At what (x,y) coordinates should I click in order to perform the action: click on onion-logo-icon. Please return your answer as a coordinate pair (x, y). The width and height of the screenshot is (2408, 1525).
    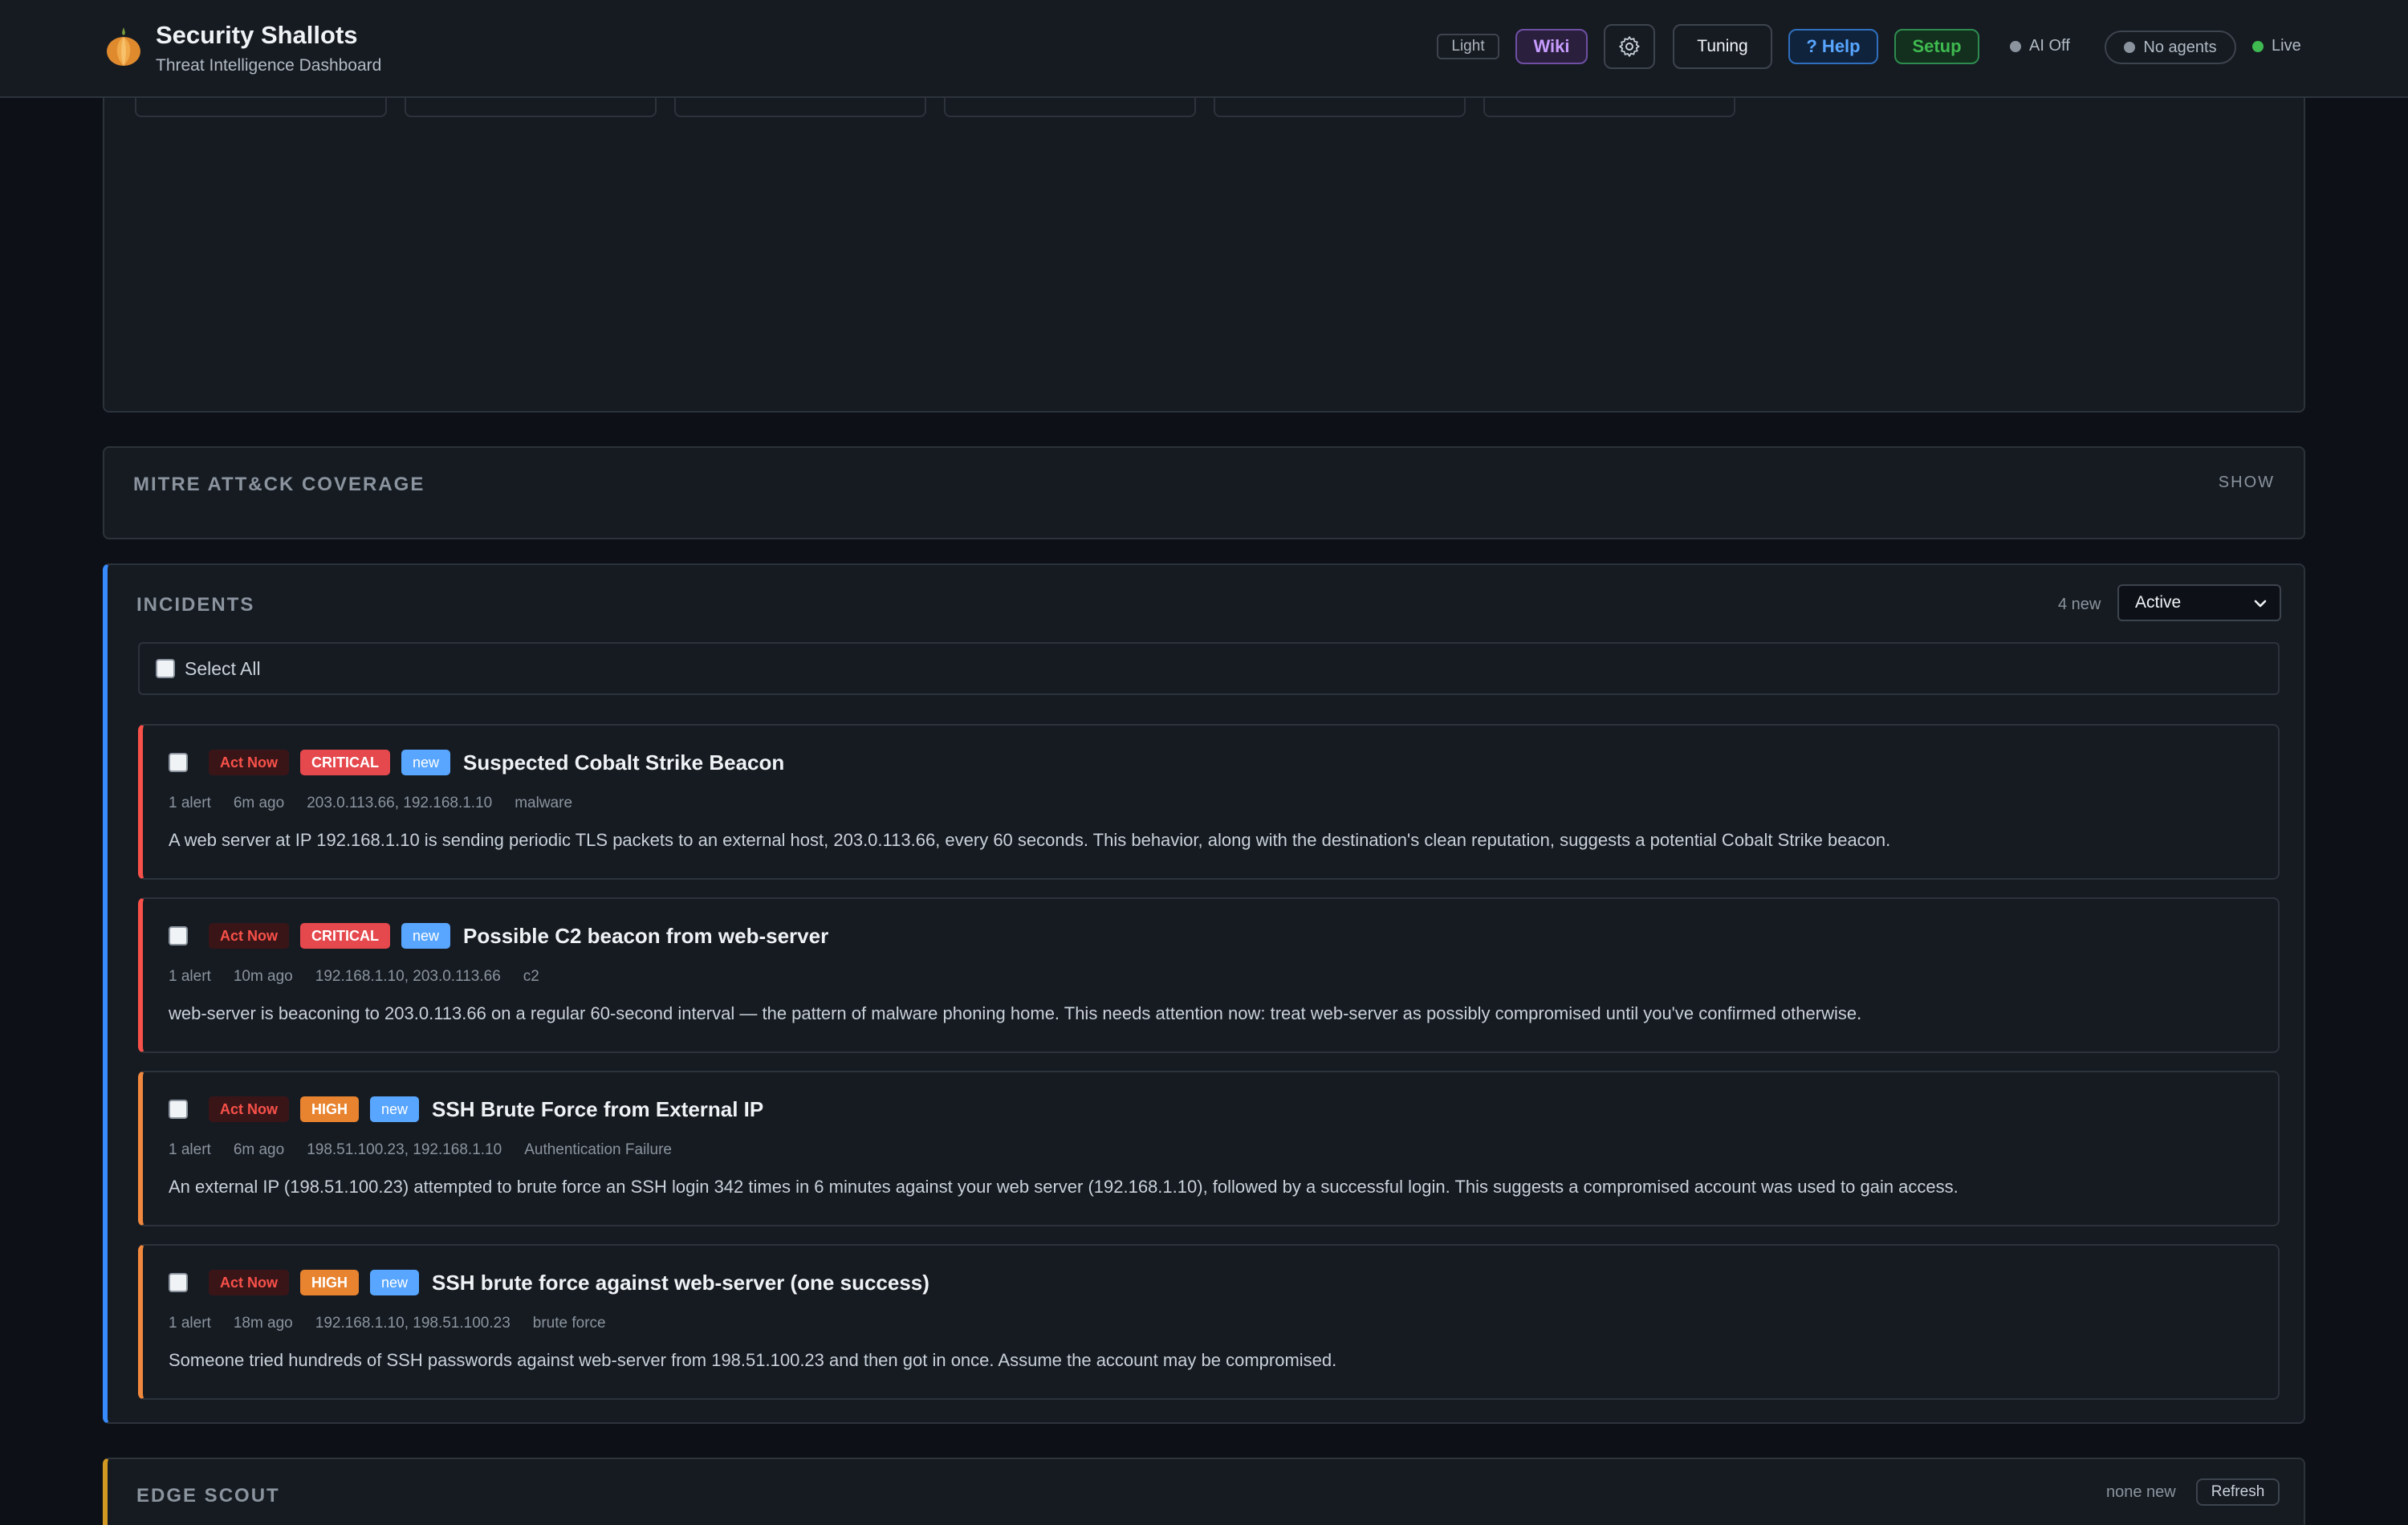
    Looking at the image, I should click on (123, 47).